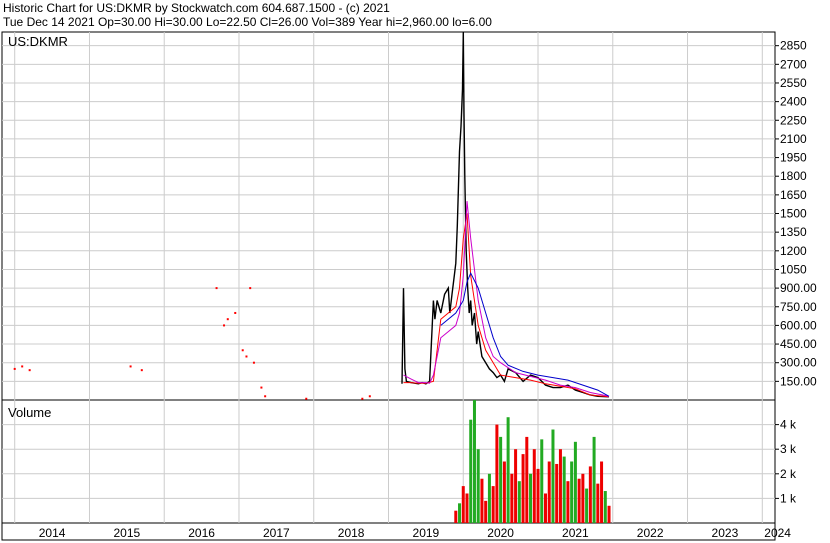 This screenshot has height=543, width=830. What do you see at coordinates (786, 461) in the screenshot?
I see `volume-y-axis: 1 k 2 k 3 k 4 k` at bounding box center [786, 461].